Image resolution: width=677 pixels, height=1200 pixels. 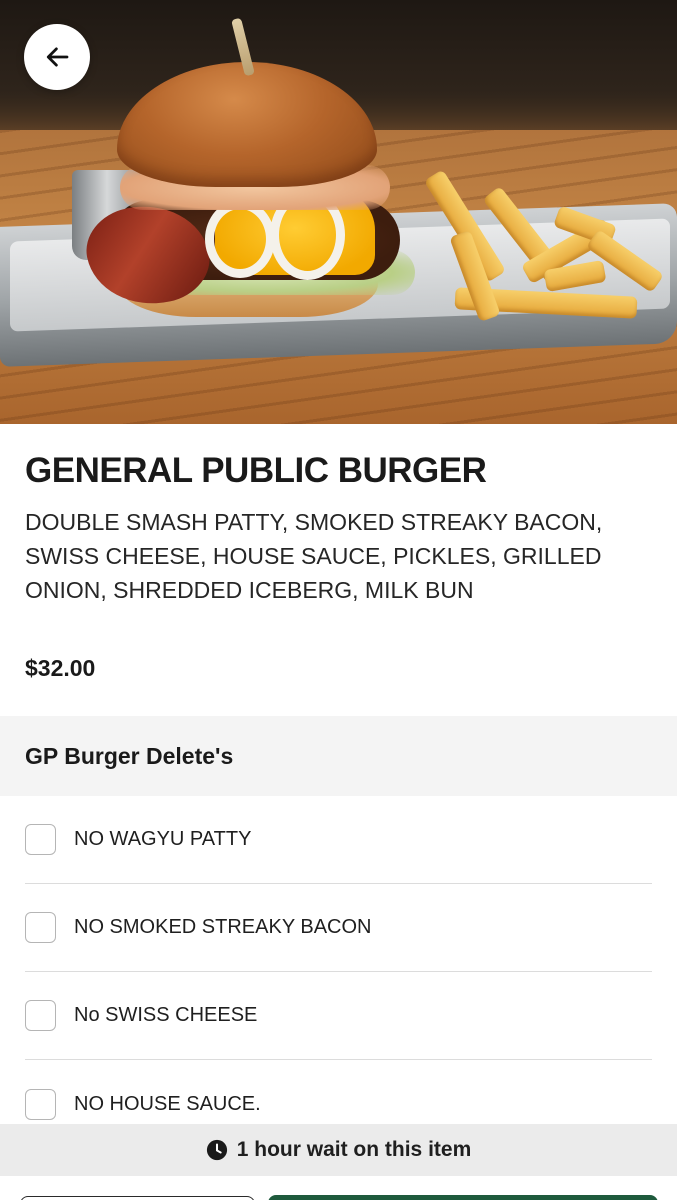 I want to click on option-label: NO HOUSE SAUCE., so click(x=167, y=1103).